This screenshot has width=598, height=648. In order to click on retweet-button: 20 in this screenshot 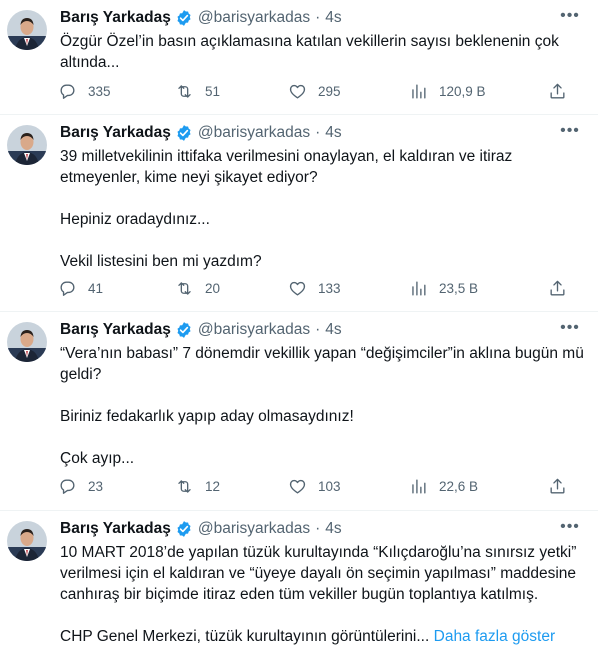, I will do `click(197, 288)`.